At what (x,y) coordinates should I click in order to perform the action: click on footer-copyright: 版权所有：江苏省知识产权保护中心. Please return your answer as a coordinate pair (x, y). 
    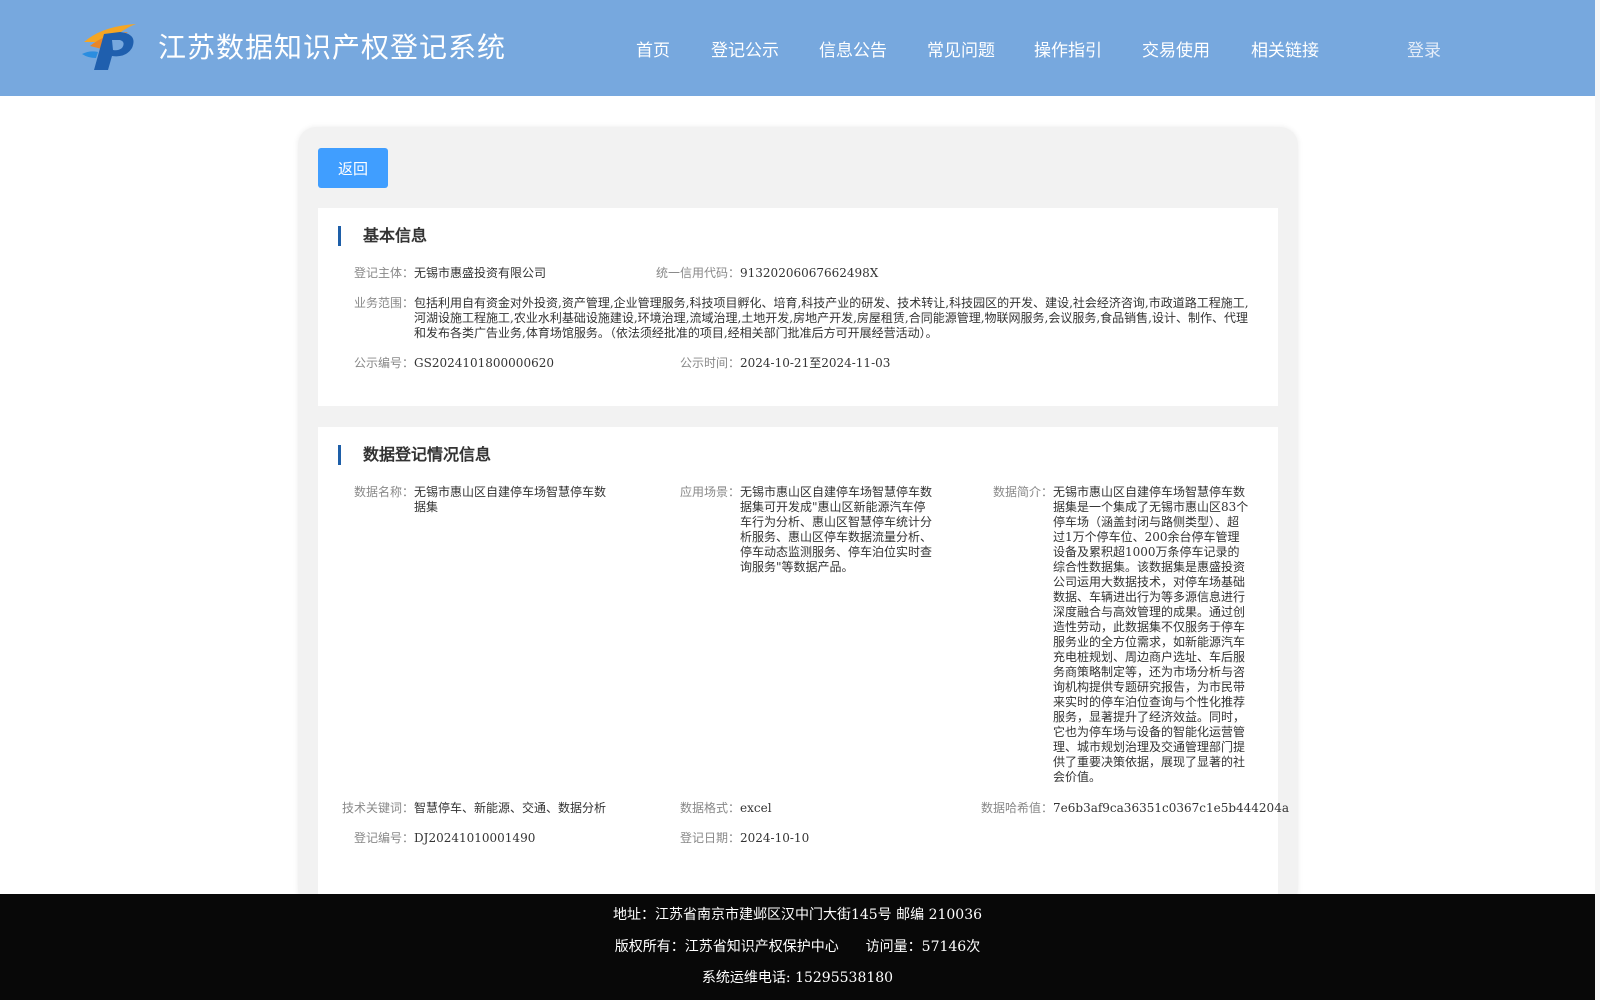
    Looking at the image, I should click on (726, 947).